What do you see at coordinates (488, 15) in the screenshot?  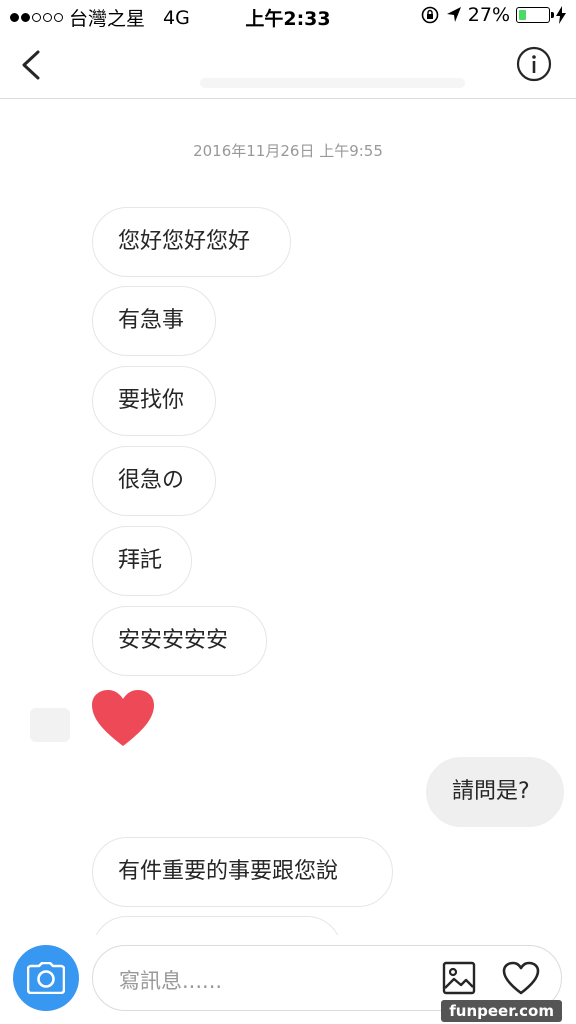 I see `battery-percent: 27%` at bounding box center [488, 15].